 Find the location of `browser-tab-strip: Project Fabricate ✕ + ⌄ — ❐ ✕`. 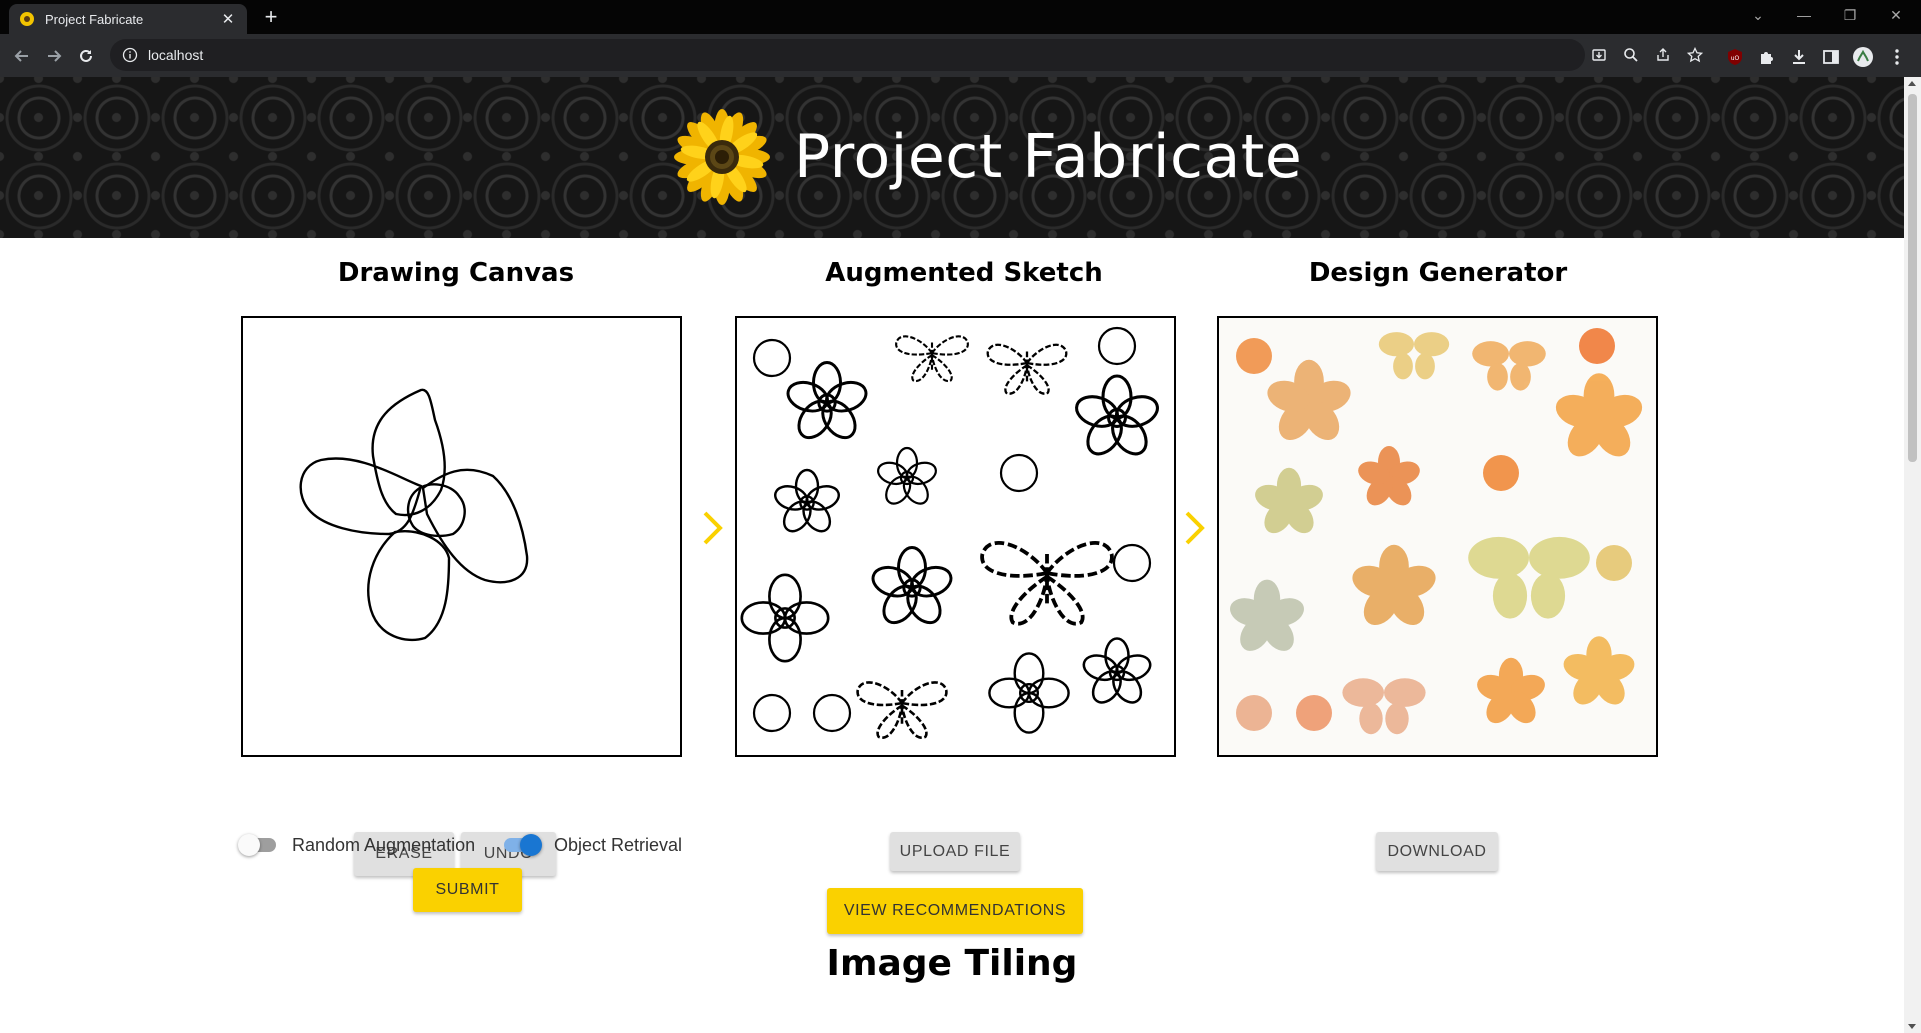

browser-tab-strip: Project Fabricate ✕ + ⌄ — ❐ ✕ is located at coordinates (960, 17).